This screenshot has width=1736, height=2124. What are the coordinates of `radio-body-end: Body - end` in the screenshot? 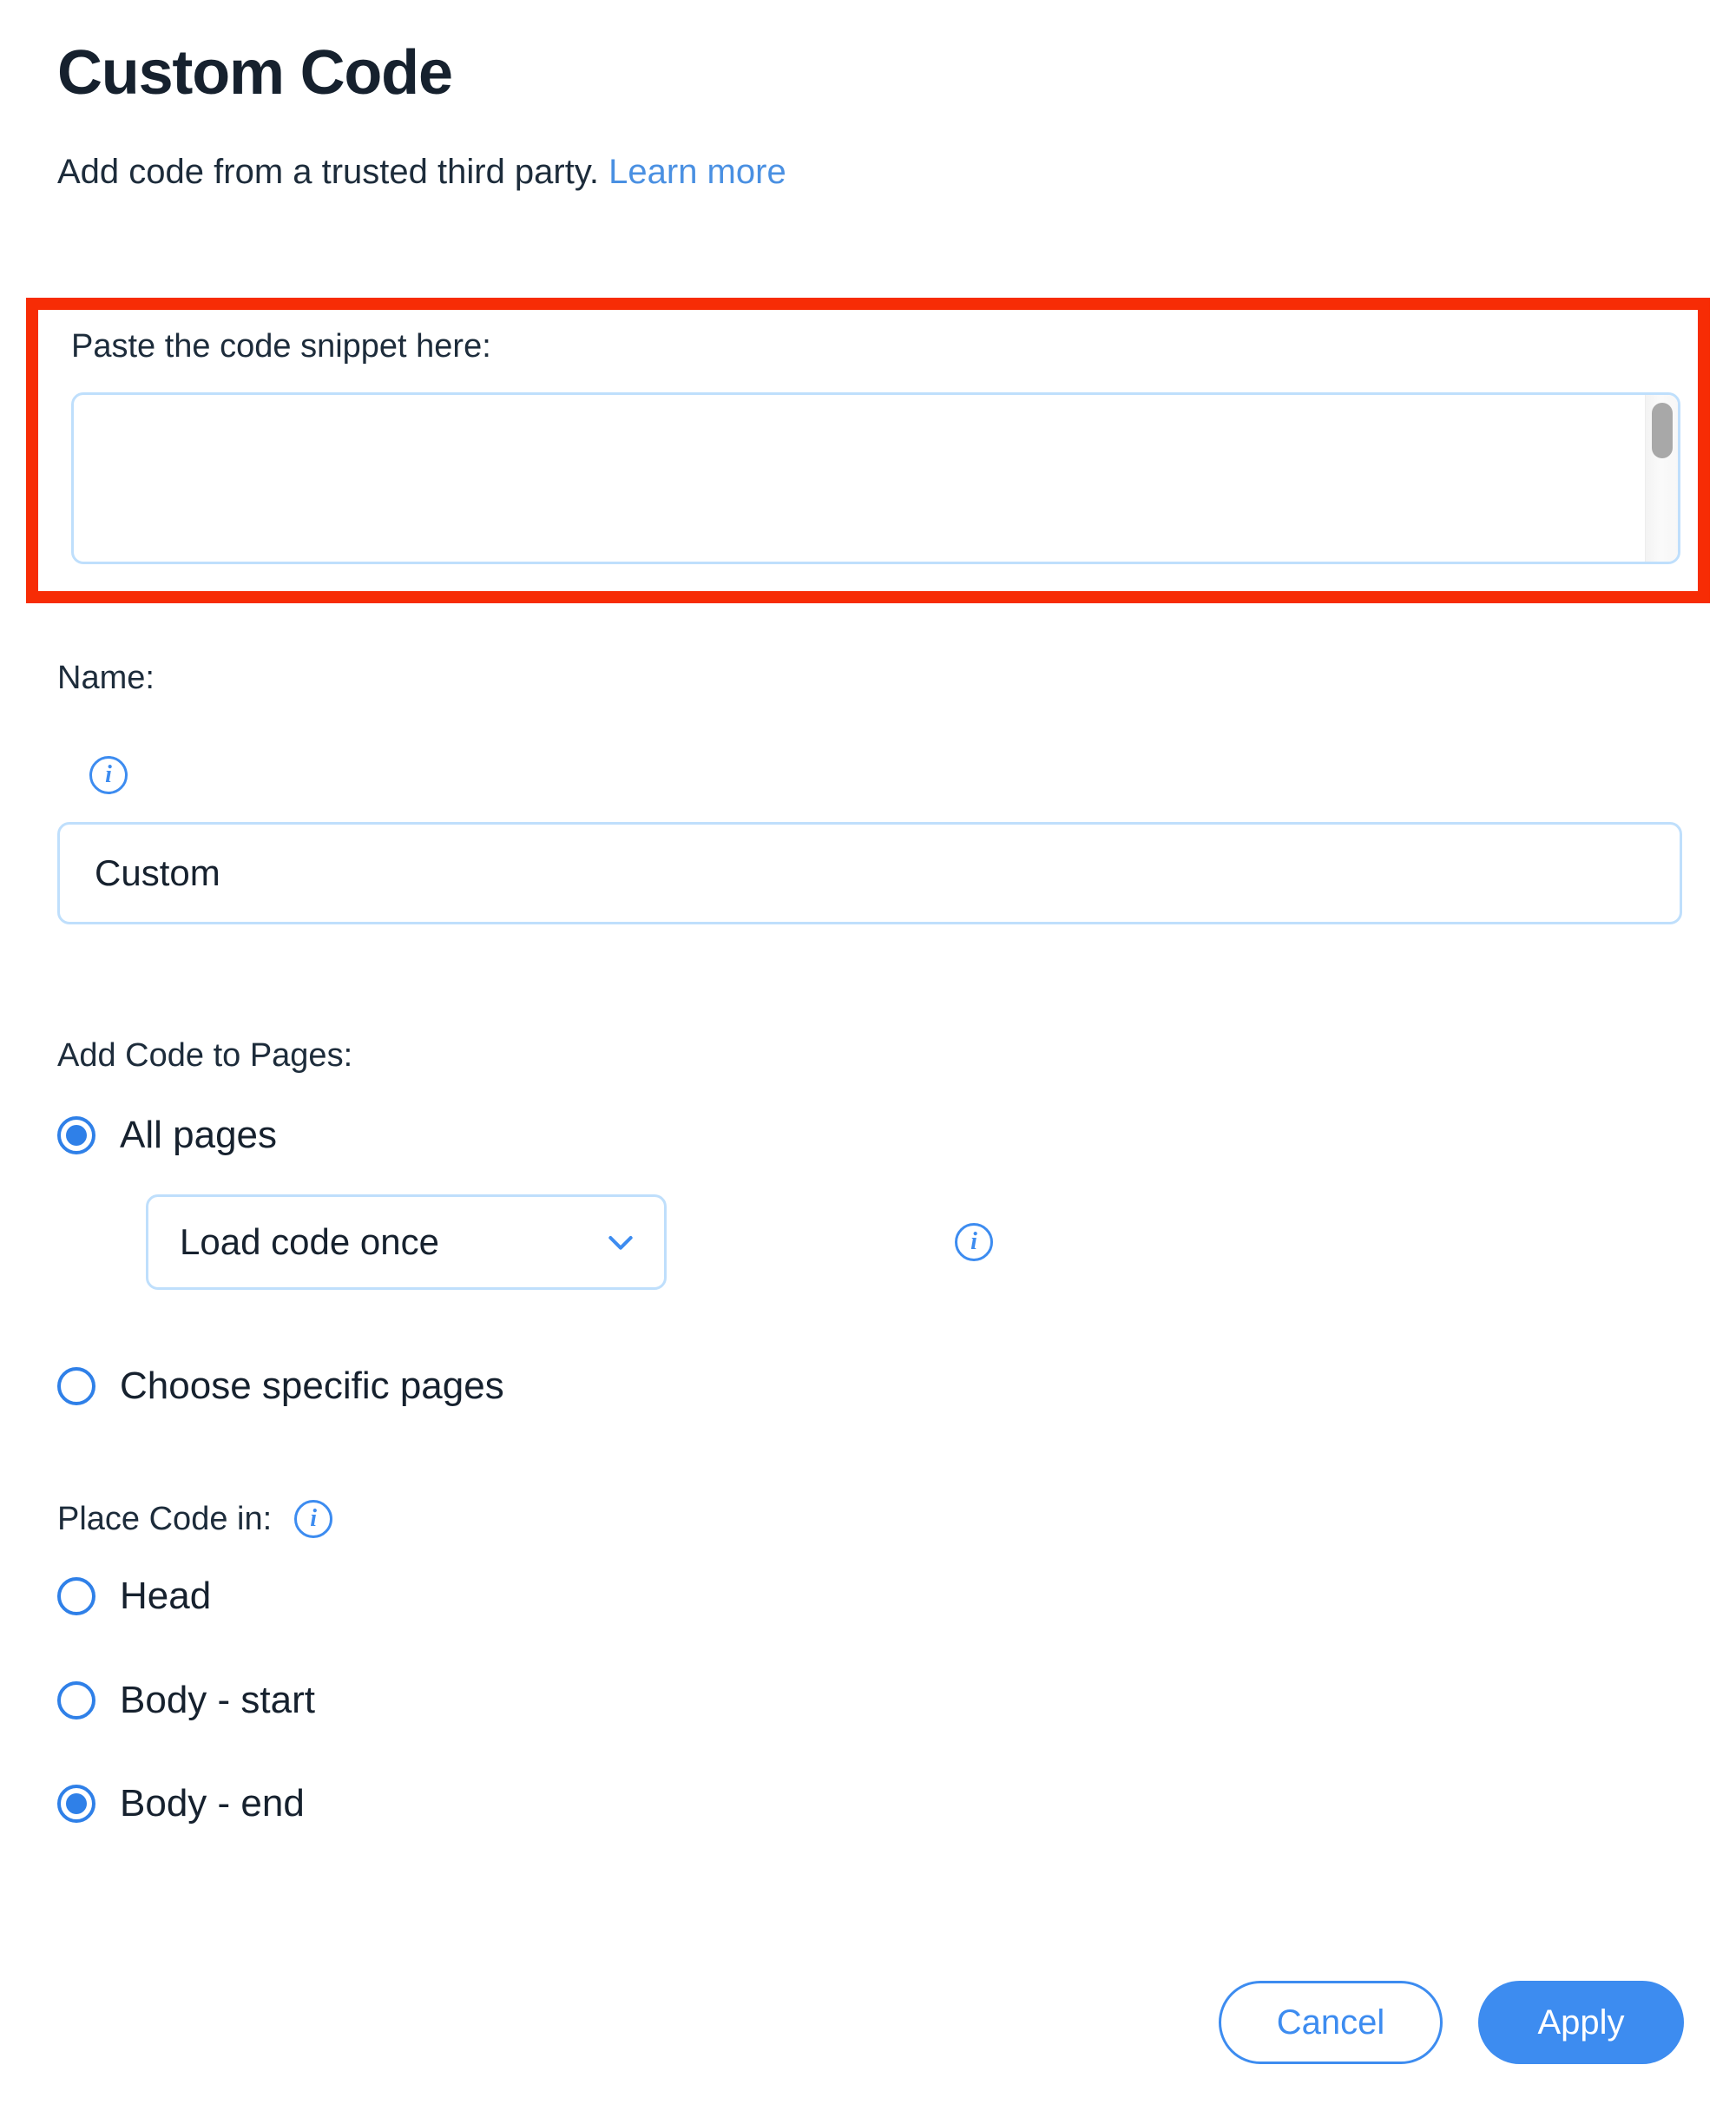 It's located at (181, 1804).